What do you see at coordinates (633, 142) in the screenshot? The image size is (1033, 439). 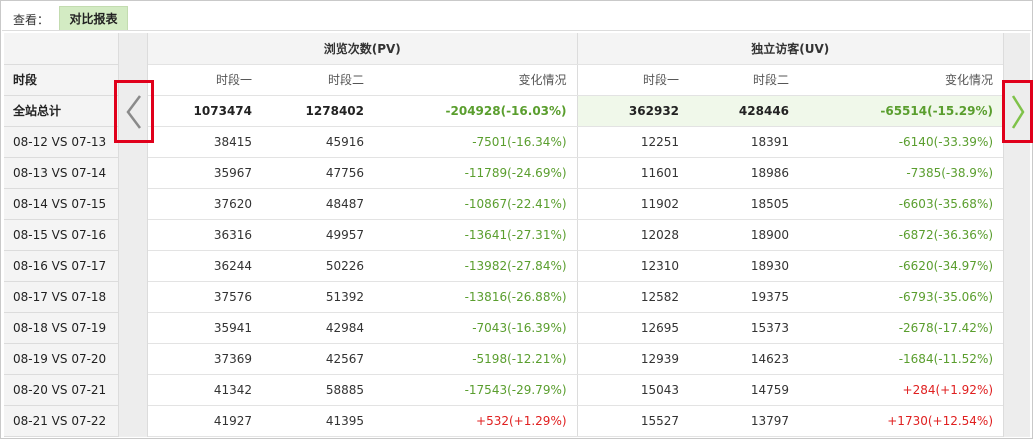 I see `uv-period1-value: 12251` at bounding box center [633, 142].